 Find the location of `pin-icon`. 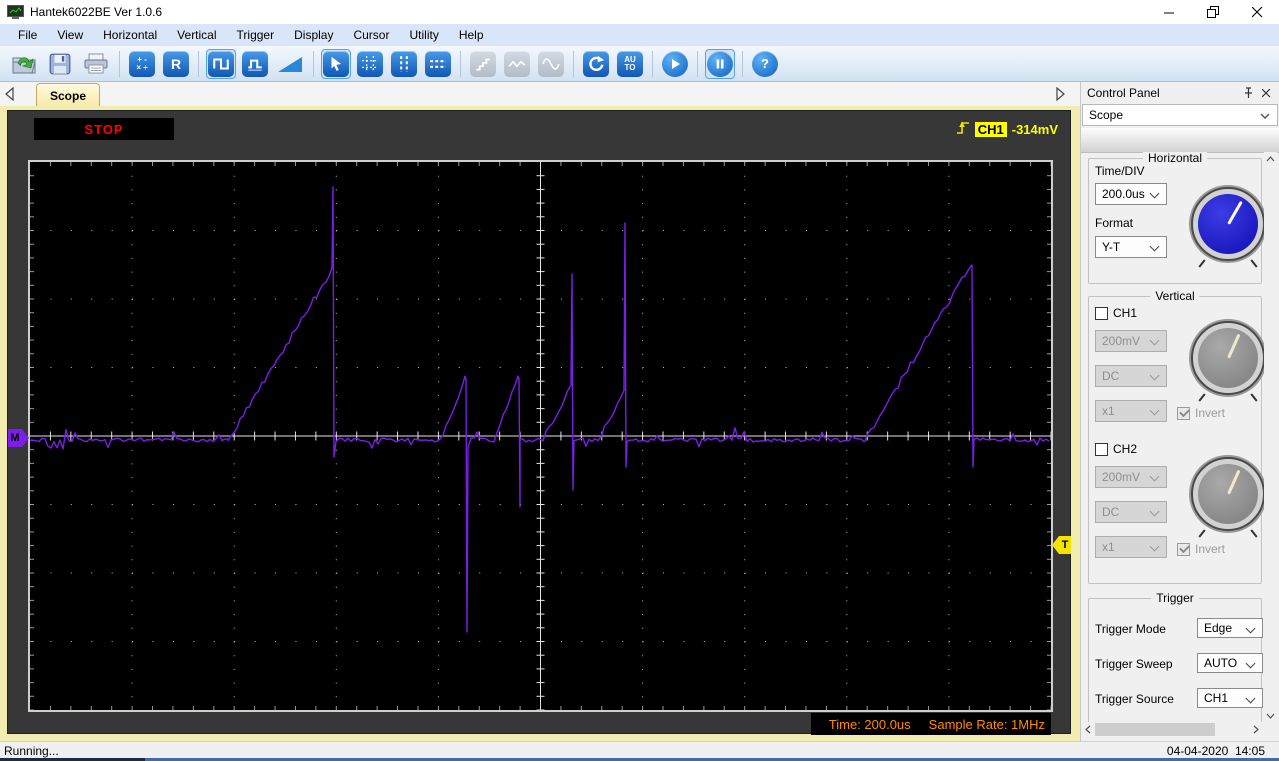

pin-icon is located at coordinates (1248, 93).